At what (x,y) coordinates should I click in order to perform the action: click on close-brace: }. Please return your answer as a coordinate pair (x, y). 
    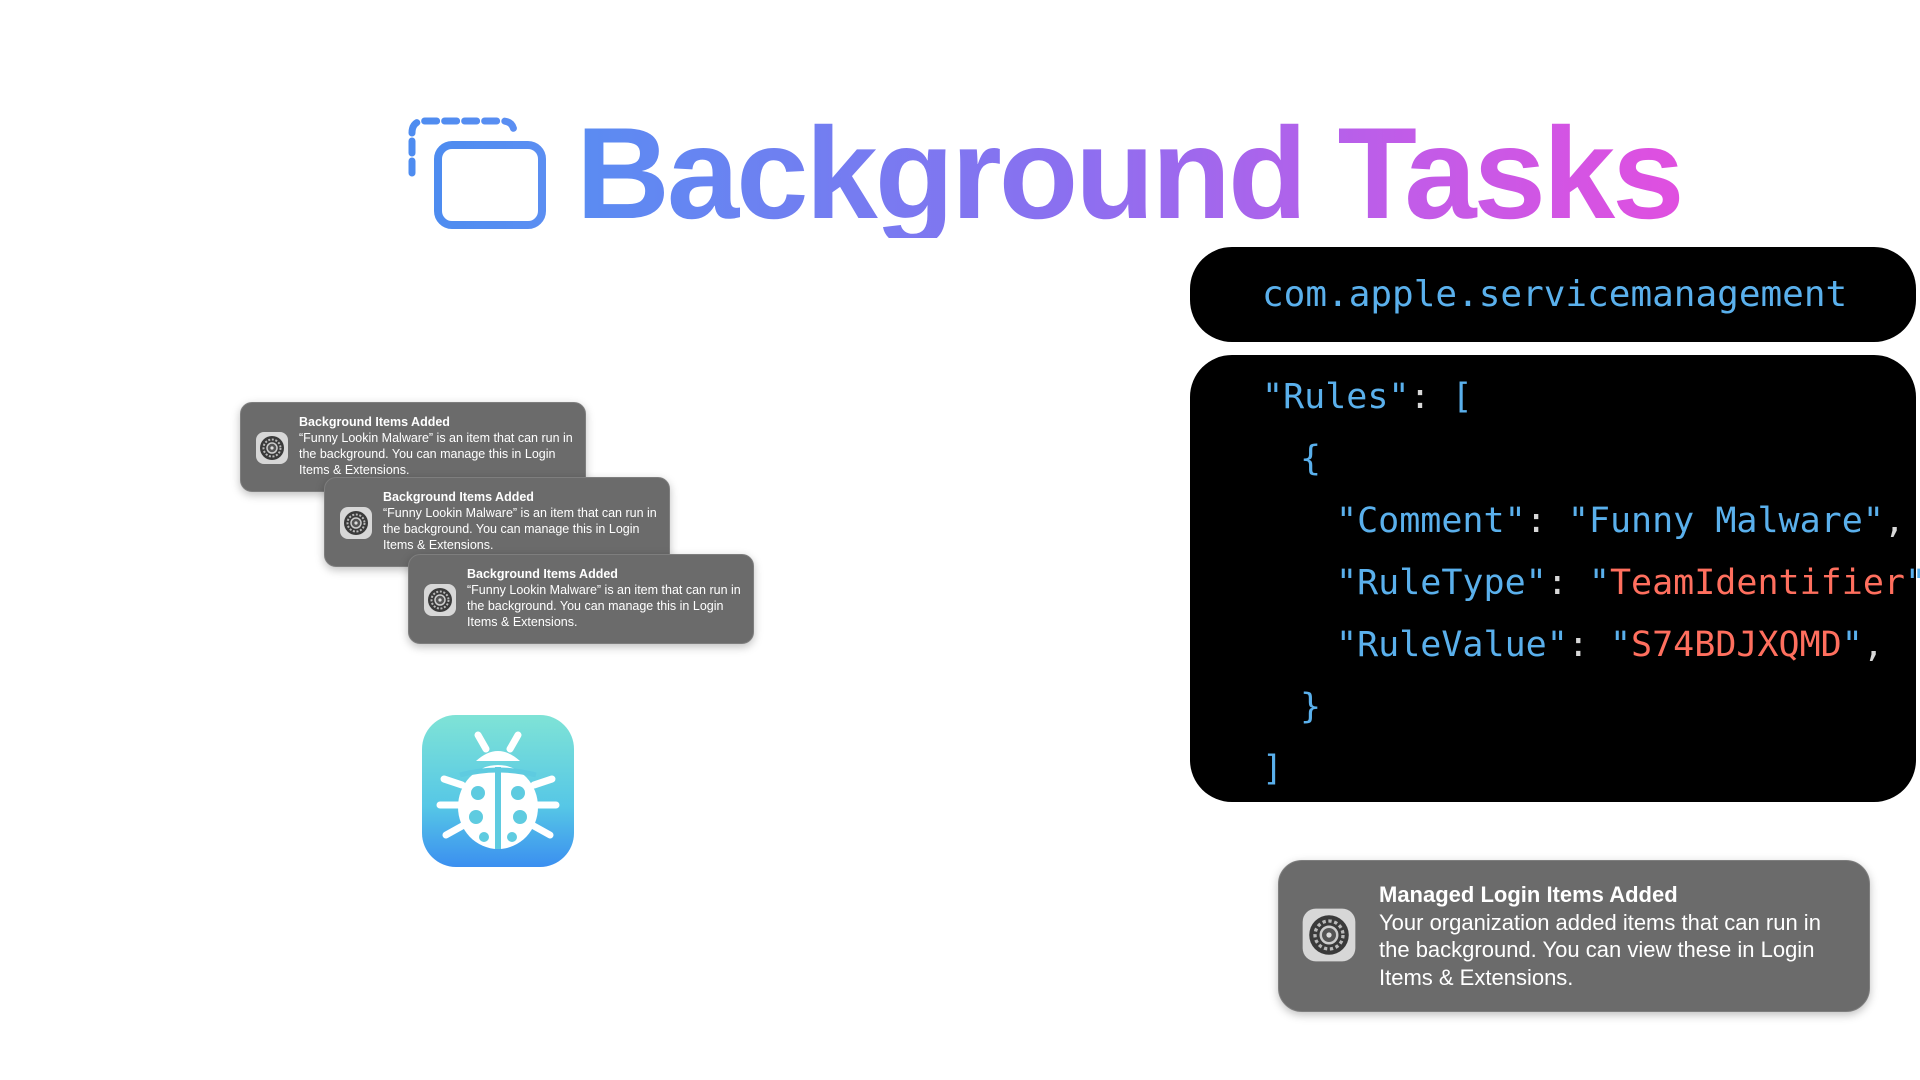
    Looking at the image, I should click on (1311, 707).